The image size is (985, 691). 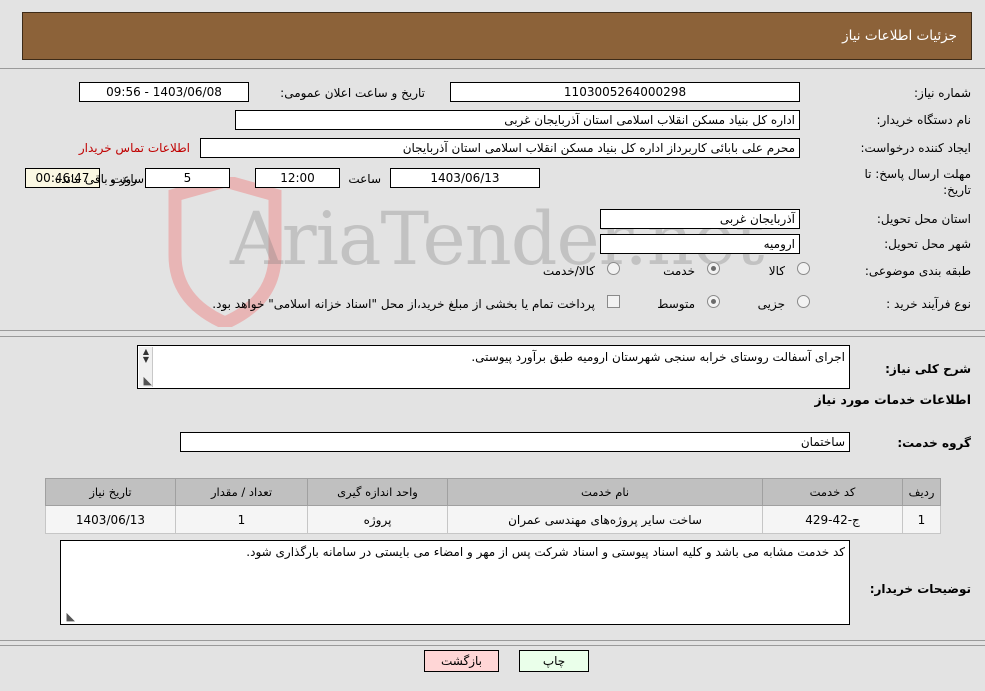 I want to click on field-deadline-date: 1403/06/13, so click(x=465, y=178).